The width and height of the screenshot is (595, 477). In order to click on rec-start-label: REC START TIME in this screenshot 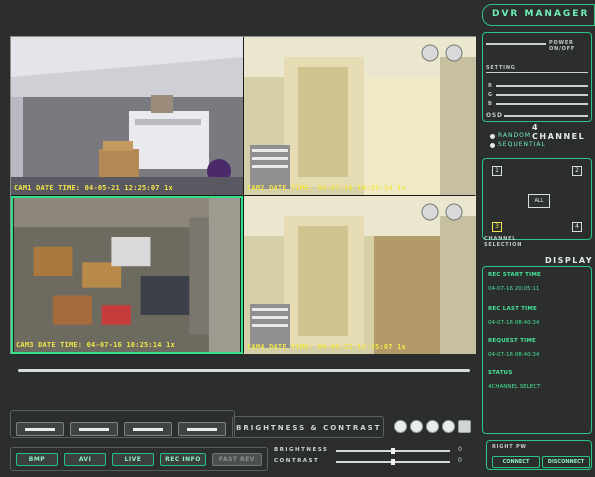, I will do `click(514, 275)`.